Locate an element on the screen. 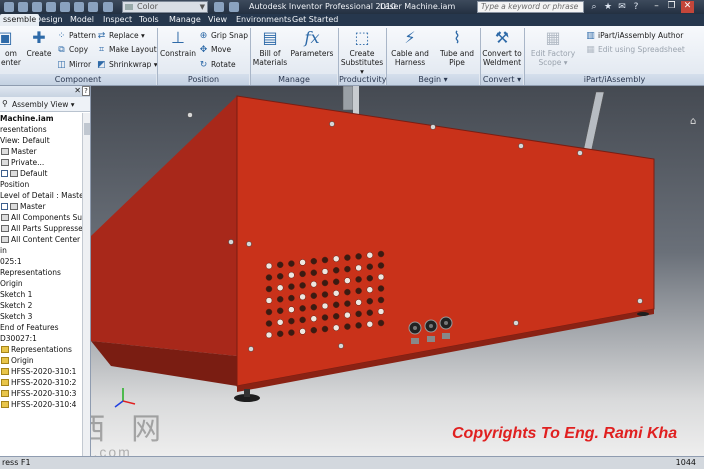 This screenshot has height=469, width=704. help-icon is located at coordinates (234, 7).